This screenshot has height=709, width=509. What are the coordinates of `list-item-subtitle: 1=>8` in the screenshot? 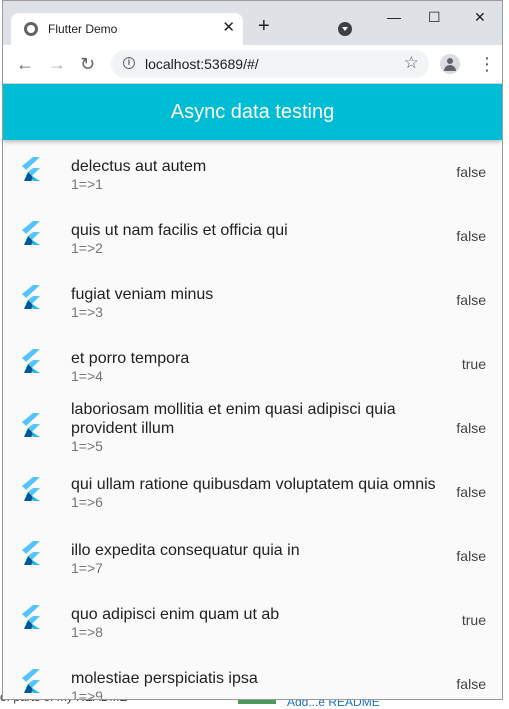 It's located at (87, 632).